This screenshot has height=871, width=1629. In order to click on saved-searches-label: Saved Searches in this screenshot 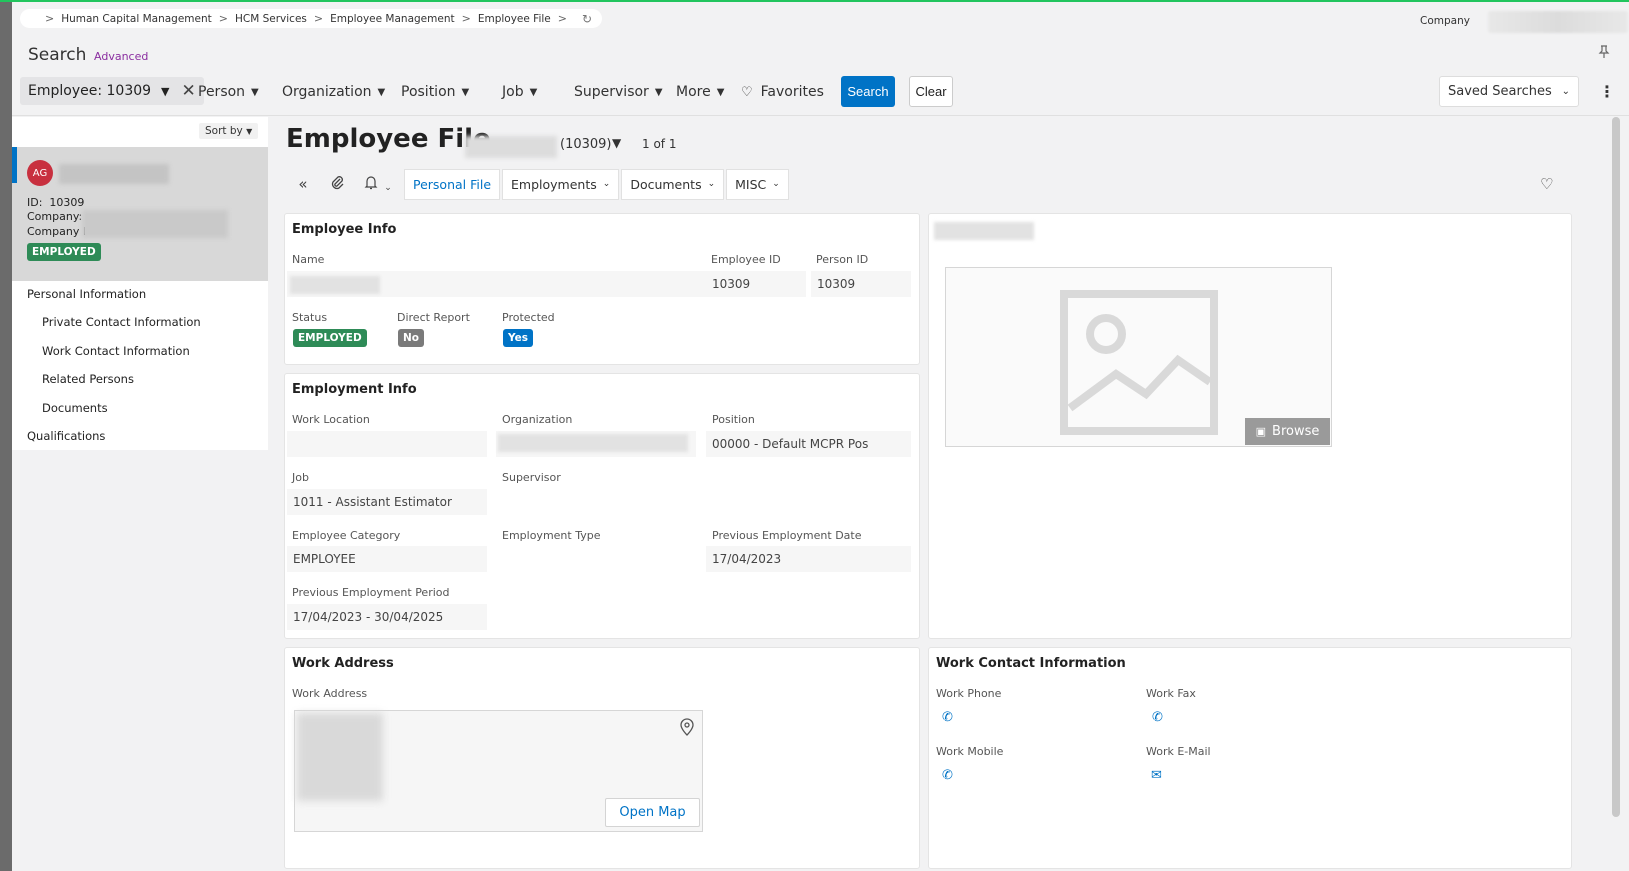, I will do `click(1500, 91)`.